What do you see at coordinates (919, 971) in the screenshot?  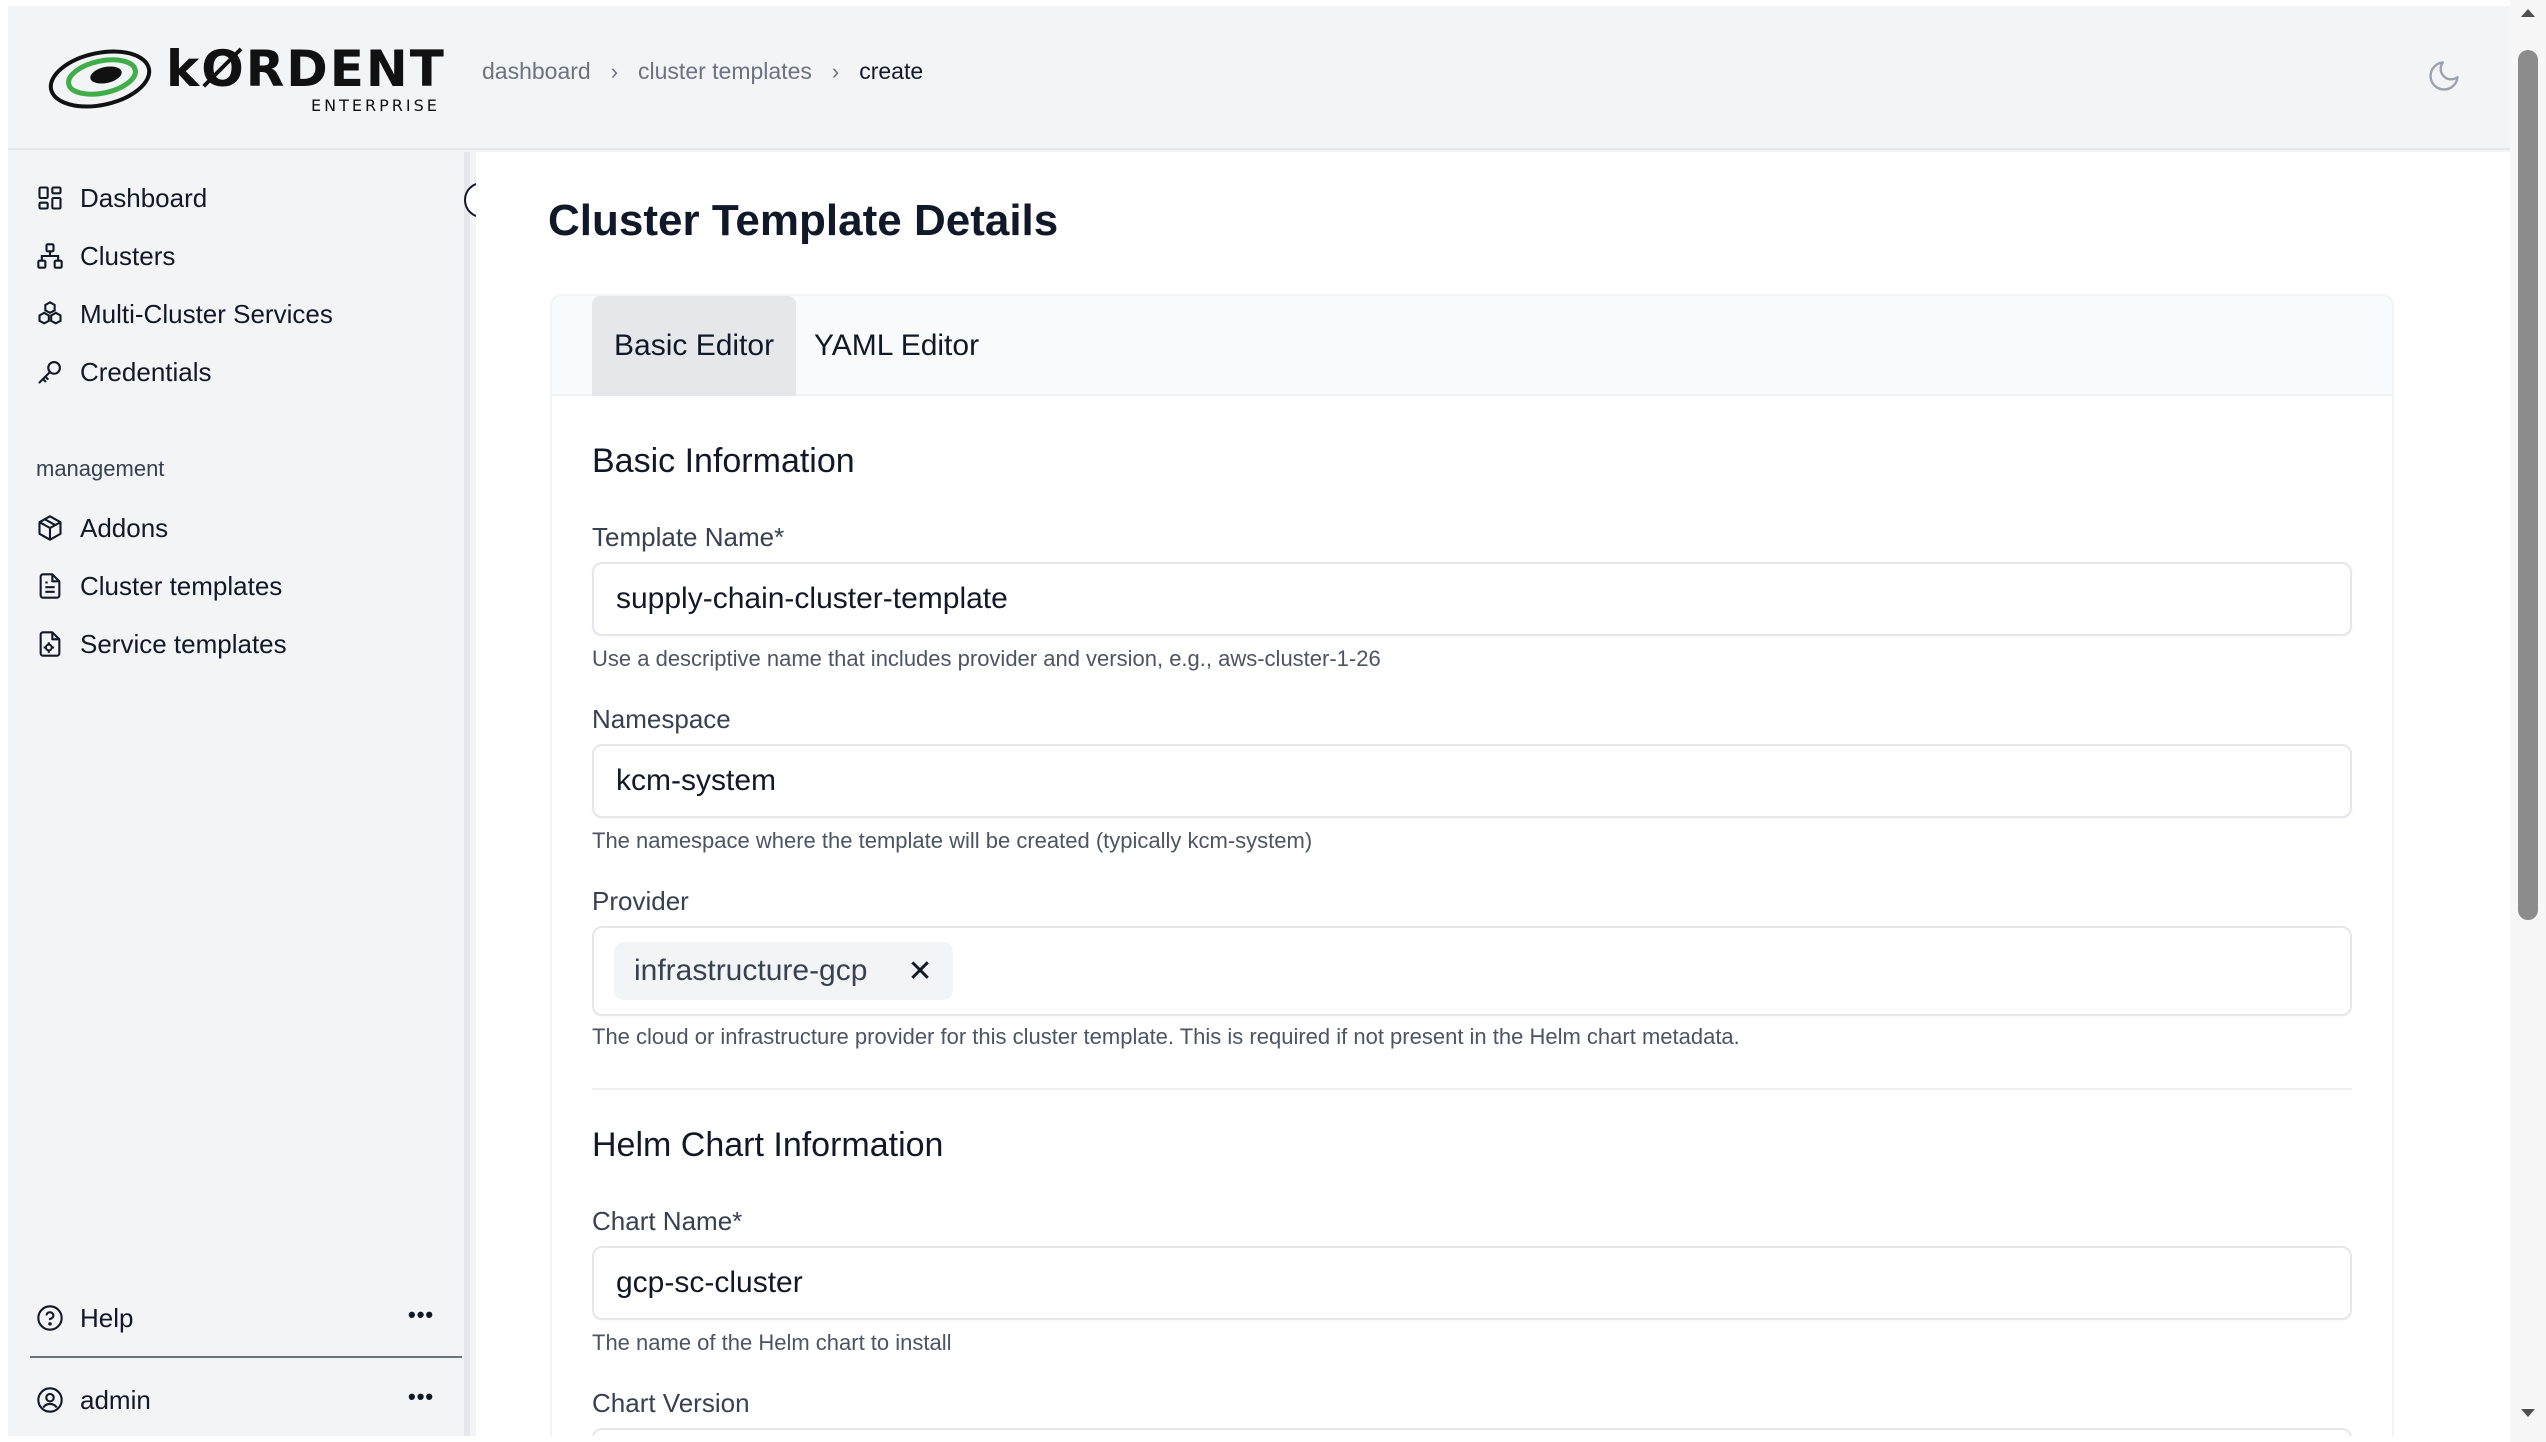 I see `remove-chip-icon: ✕` at bounding box center [919, 971].